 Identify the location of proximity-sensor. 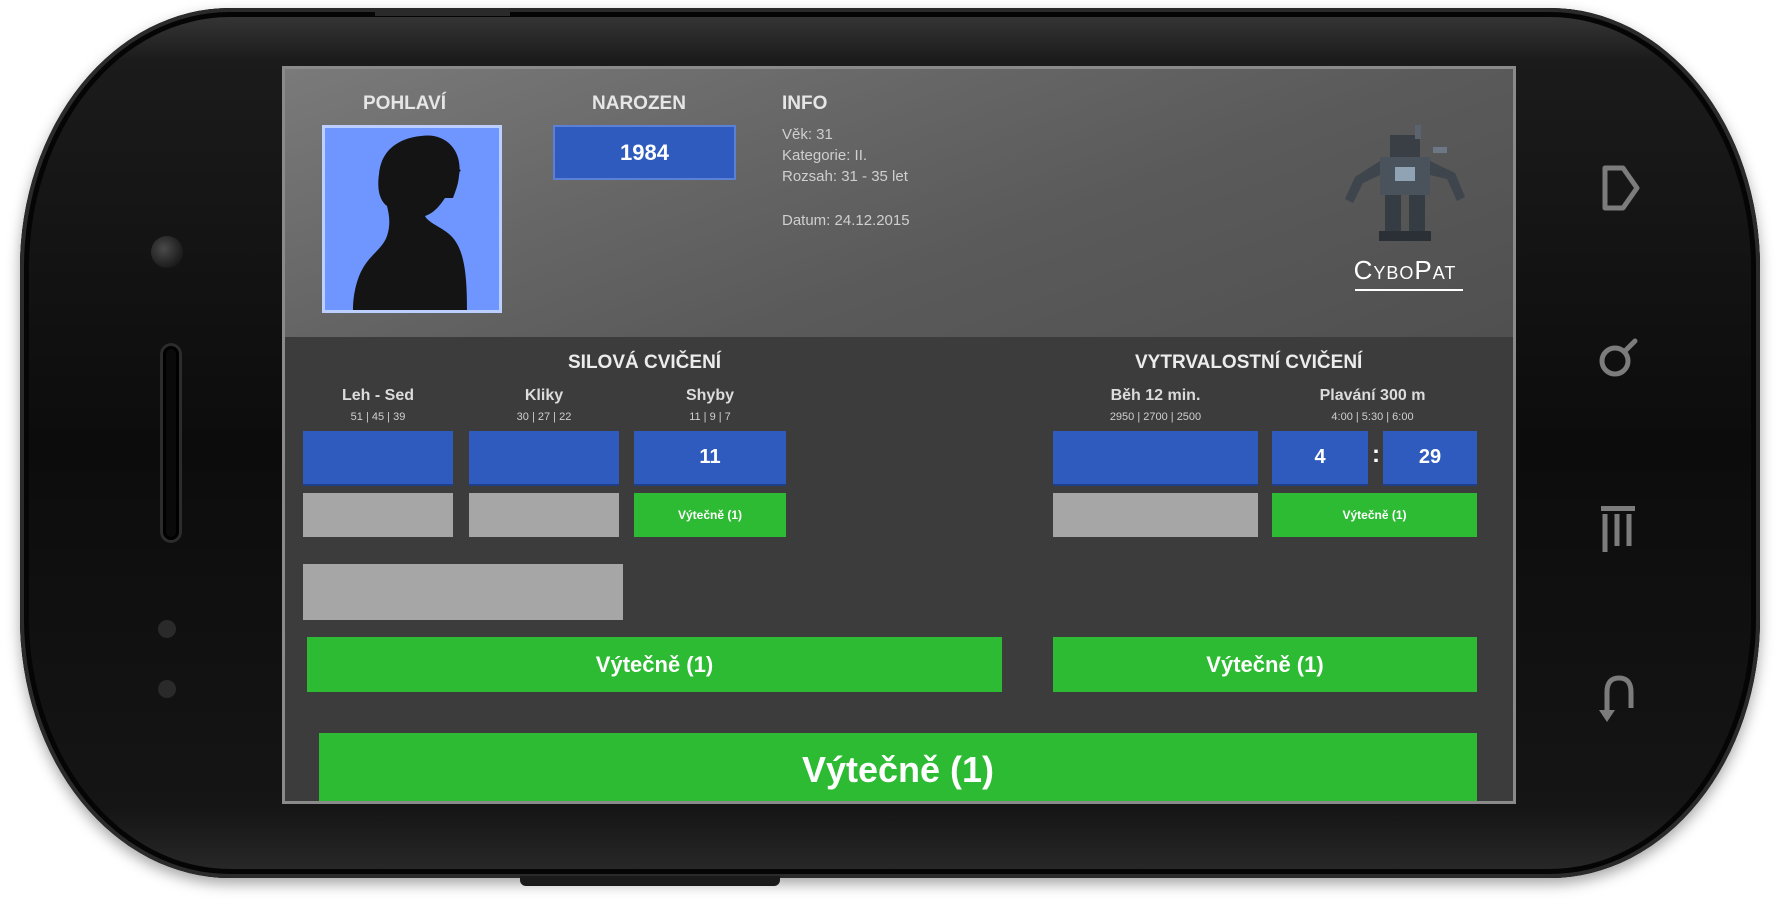
(167, 629).